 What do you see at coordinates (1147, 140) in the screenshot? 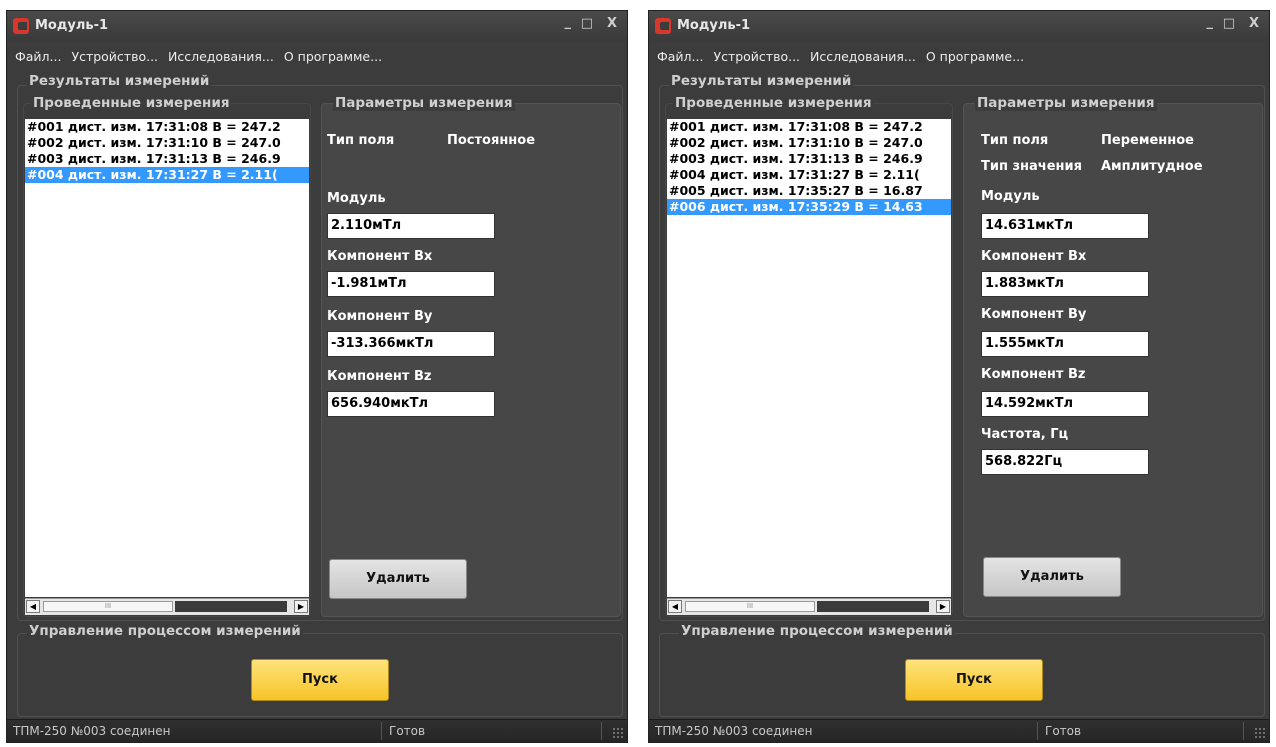
I see `field-type-value: Переменное` at bounding box center [1147, 140].